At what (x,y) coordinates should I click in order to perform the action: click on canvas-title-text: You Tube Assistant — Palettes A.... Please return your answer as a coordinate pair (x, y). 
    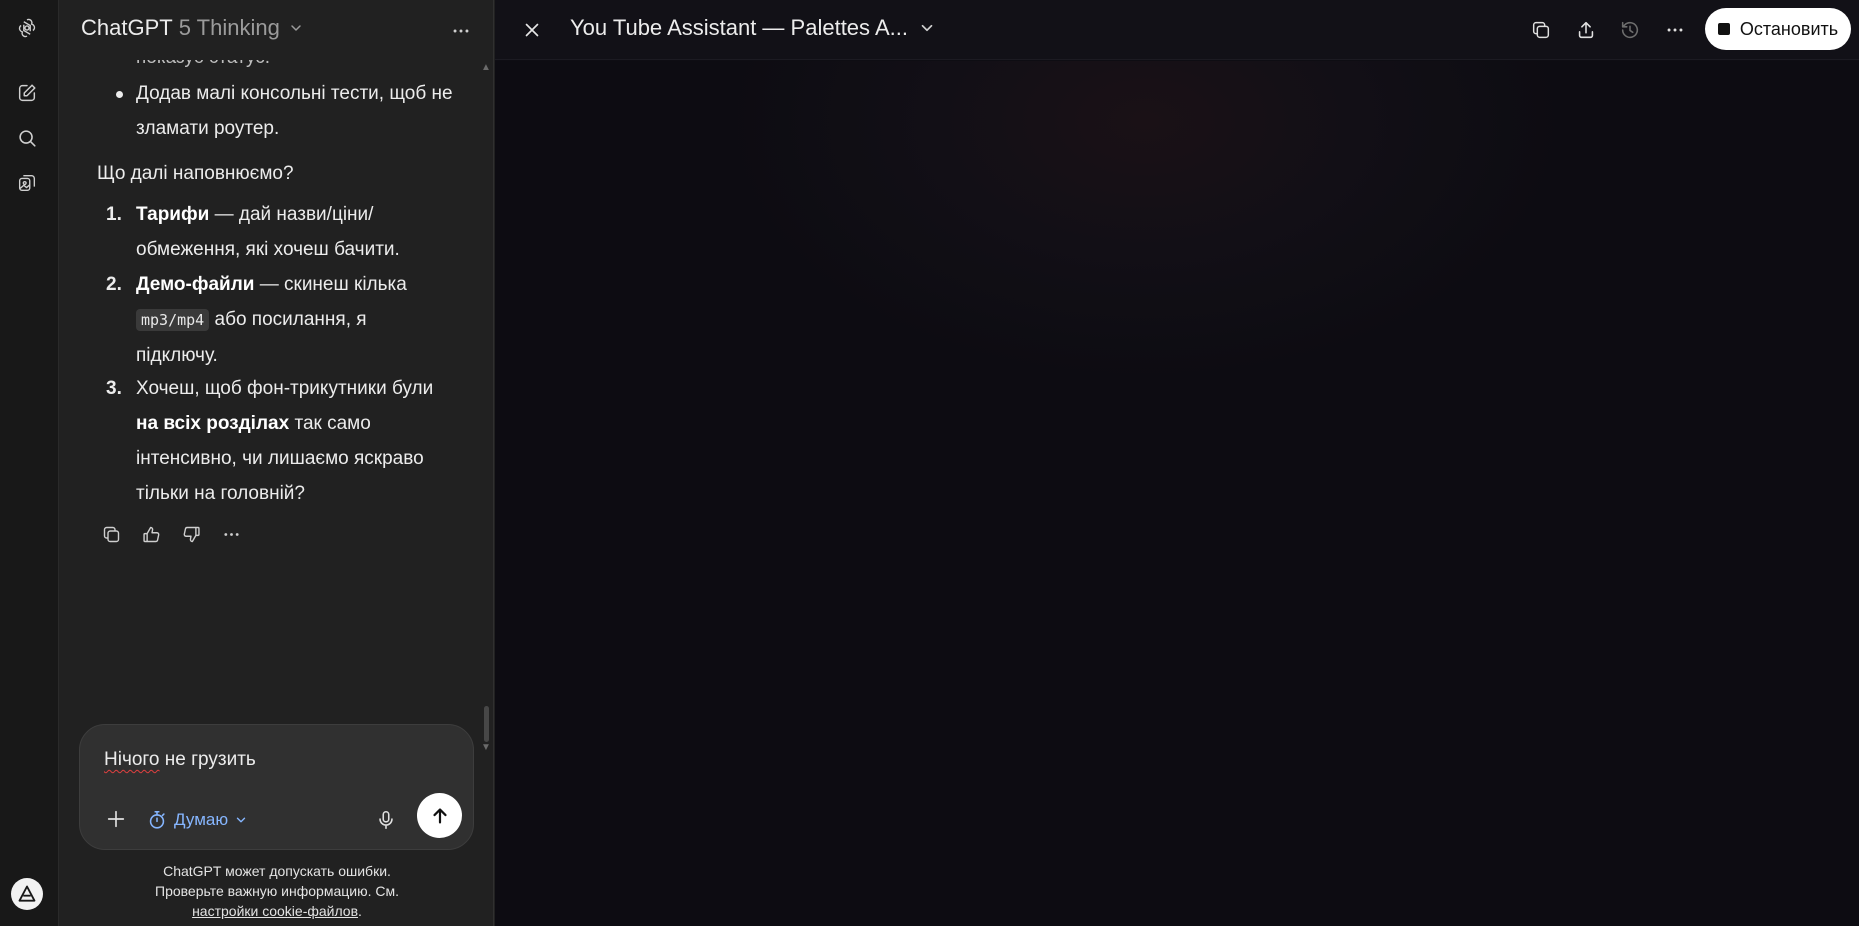
    Looking at the image, I should click on (739, 27).